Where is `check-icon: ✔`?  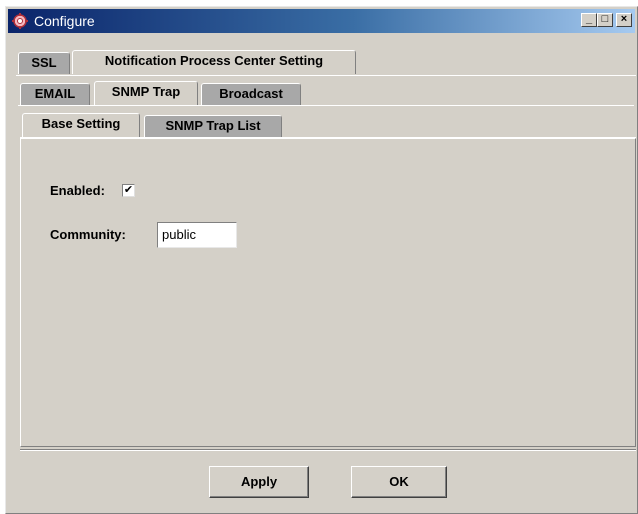 check-icon: ✔ is located at coordinates (128, 190).